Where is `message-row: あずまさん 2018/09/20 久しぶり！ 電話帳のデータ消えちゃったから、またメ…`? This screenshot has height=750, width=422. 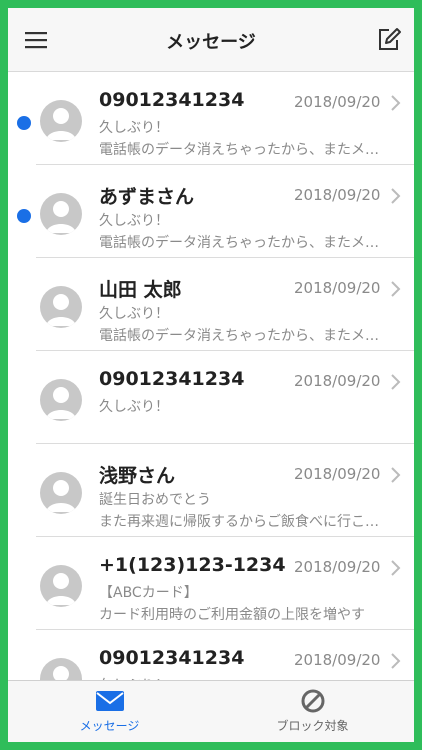 message-row: あずまさん 2018/09/20 久しぶり！ 電話帳のデータ消えちゃったから、またメ… is located at coordinates (211, 211).